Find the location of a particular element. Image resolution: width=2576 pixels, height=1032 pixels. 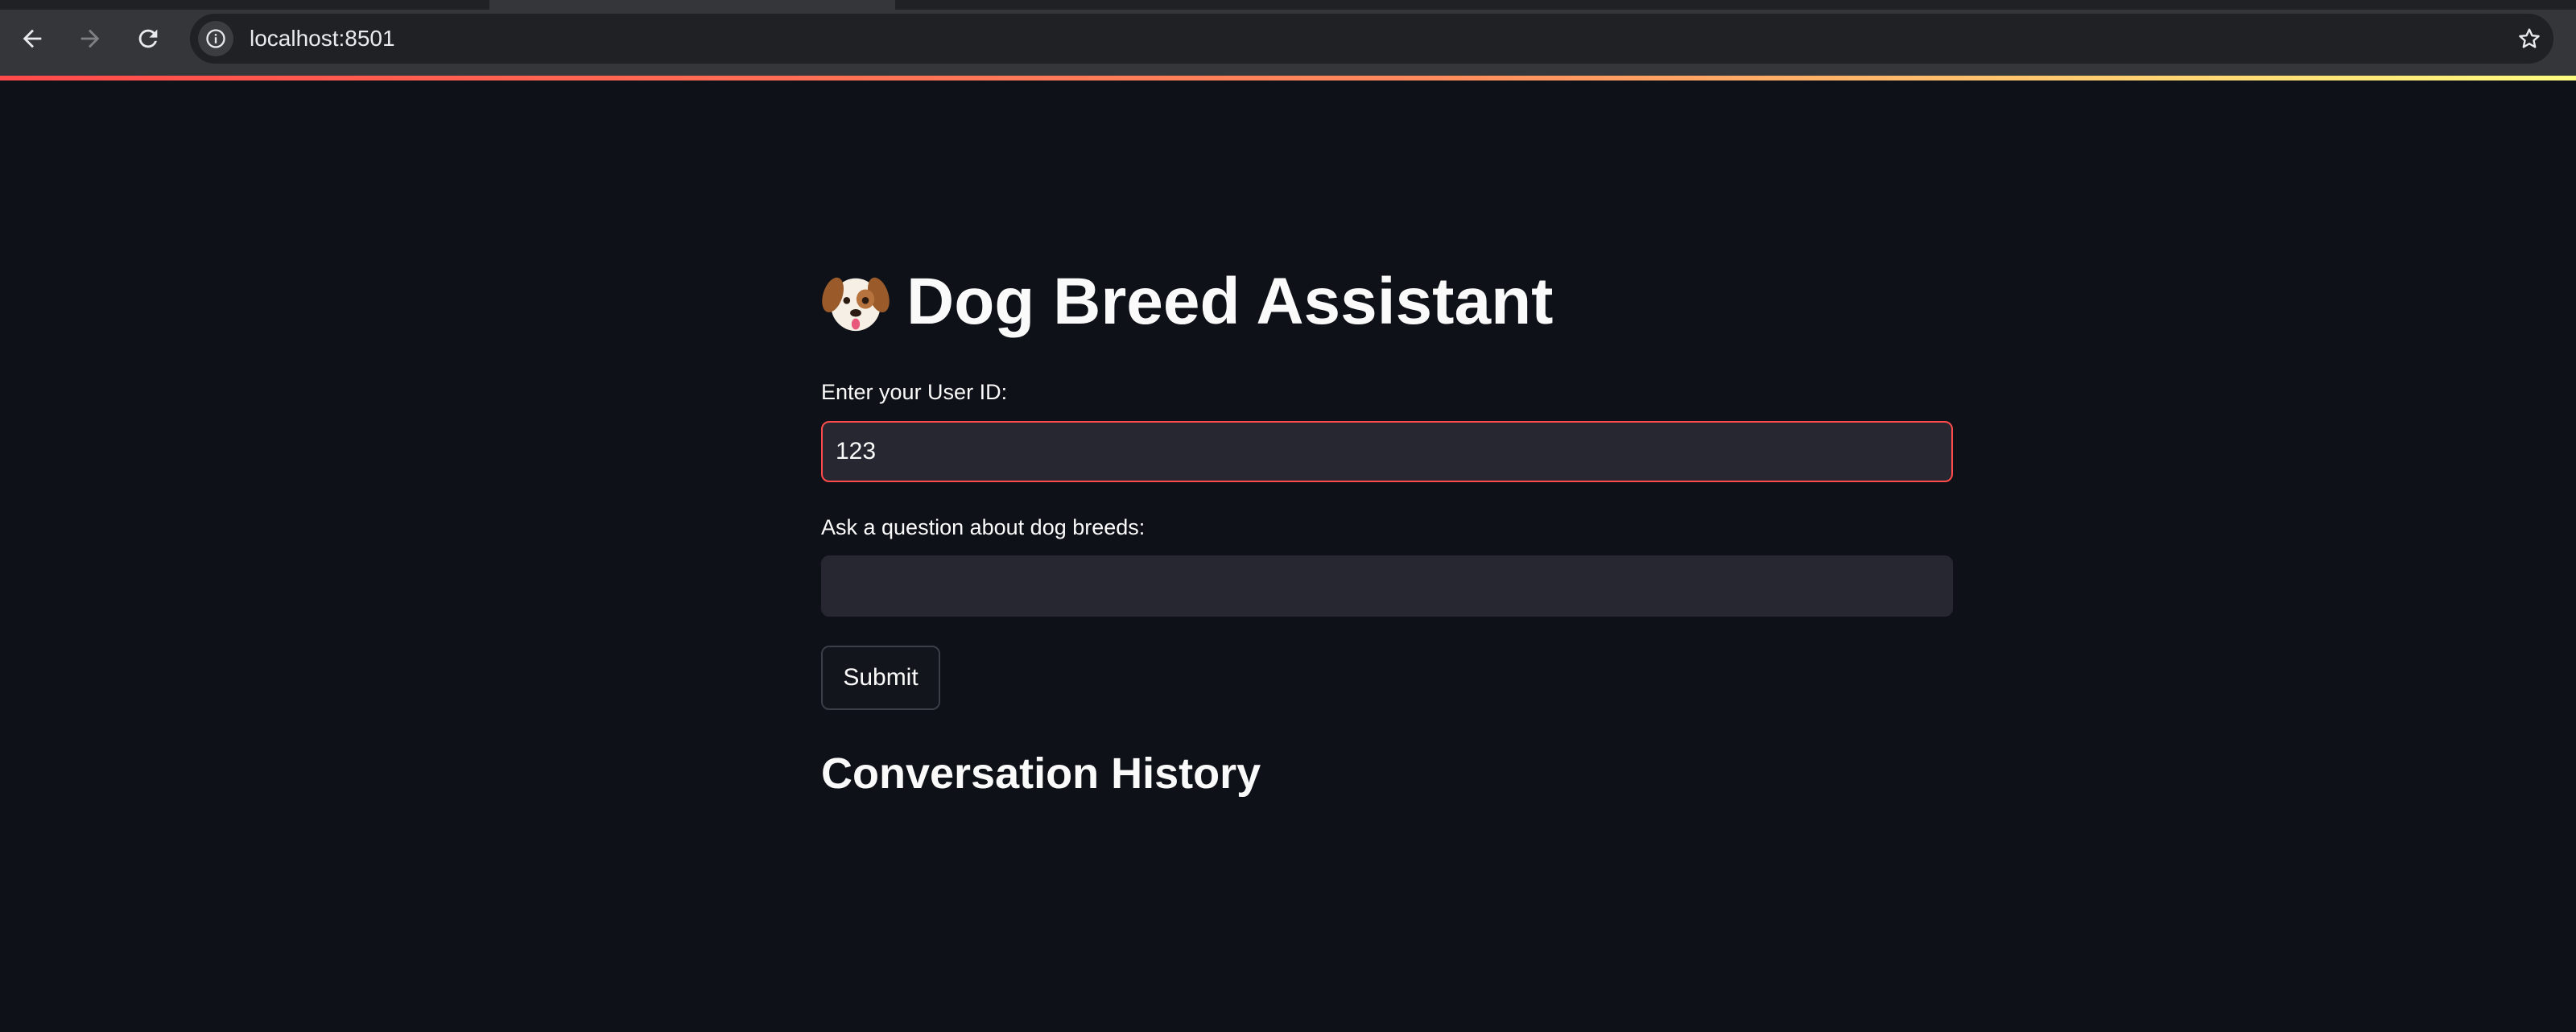

question-input is located at coordinates (1387, 586).